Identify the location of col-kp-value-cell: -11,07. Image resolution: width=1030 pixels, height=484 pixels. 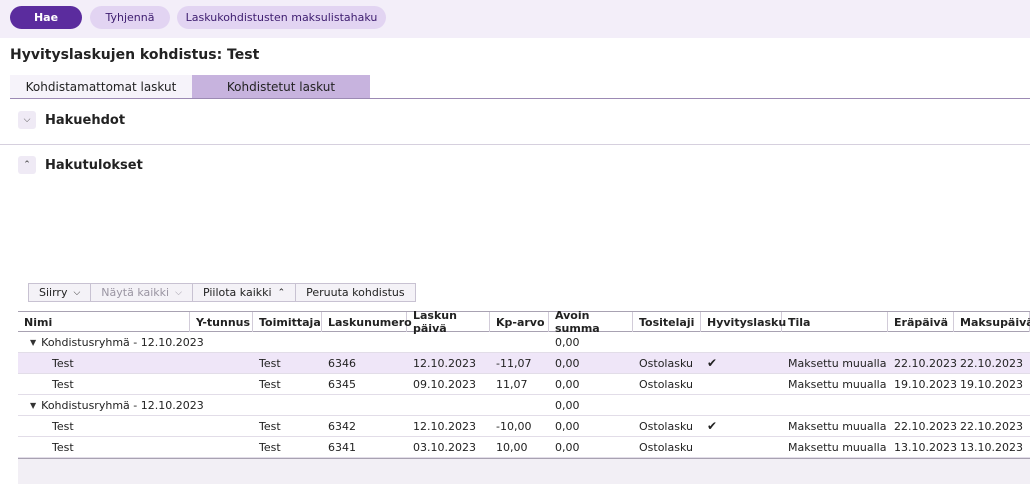
(514, 363).